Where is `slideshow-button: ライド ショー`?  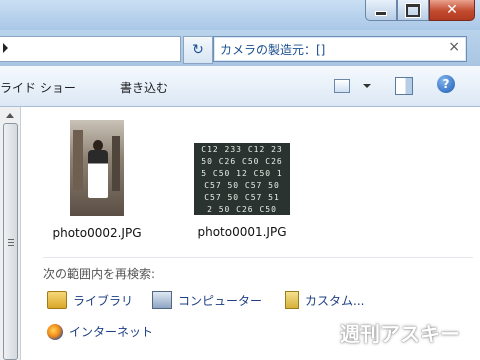
slideshow-button: ライド ショー is located at coordinates (38, 87).